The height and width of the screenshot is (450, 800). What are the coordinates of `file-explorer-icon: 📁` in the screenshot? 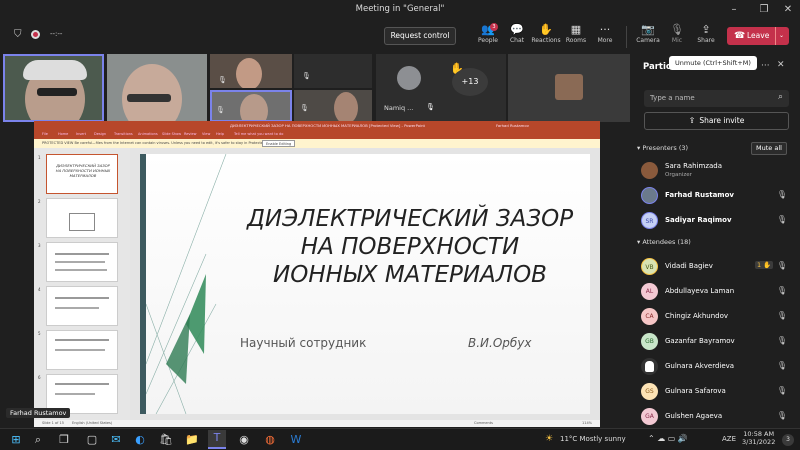 It's located at (192, 440).